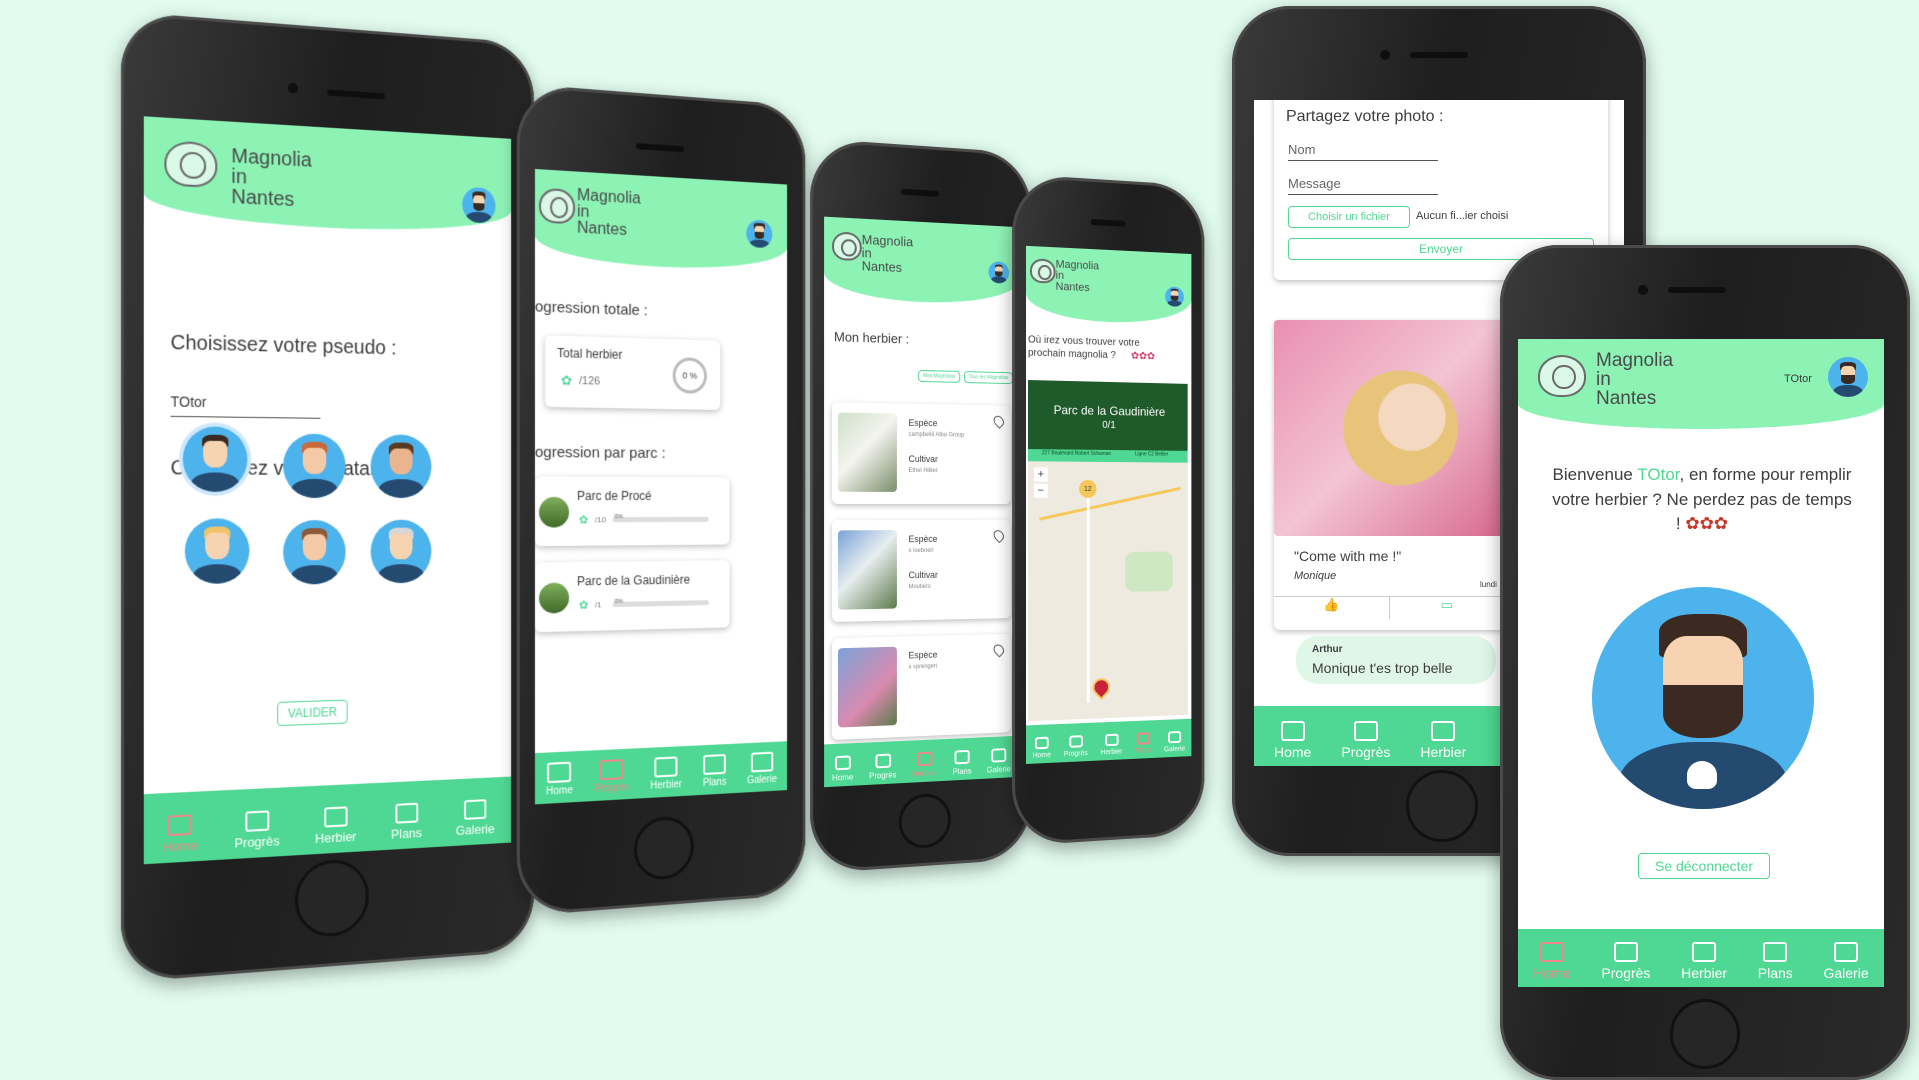 This screenshot has height=1080, width=1919. What do you see at coordinates (921, 551) in the screenshot?
I see `espece-value: x loebneri` at bounding box center [921, 551].